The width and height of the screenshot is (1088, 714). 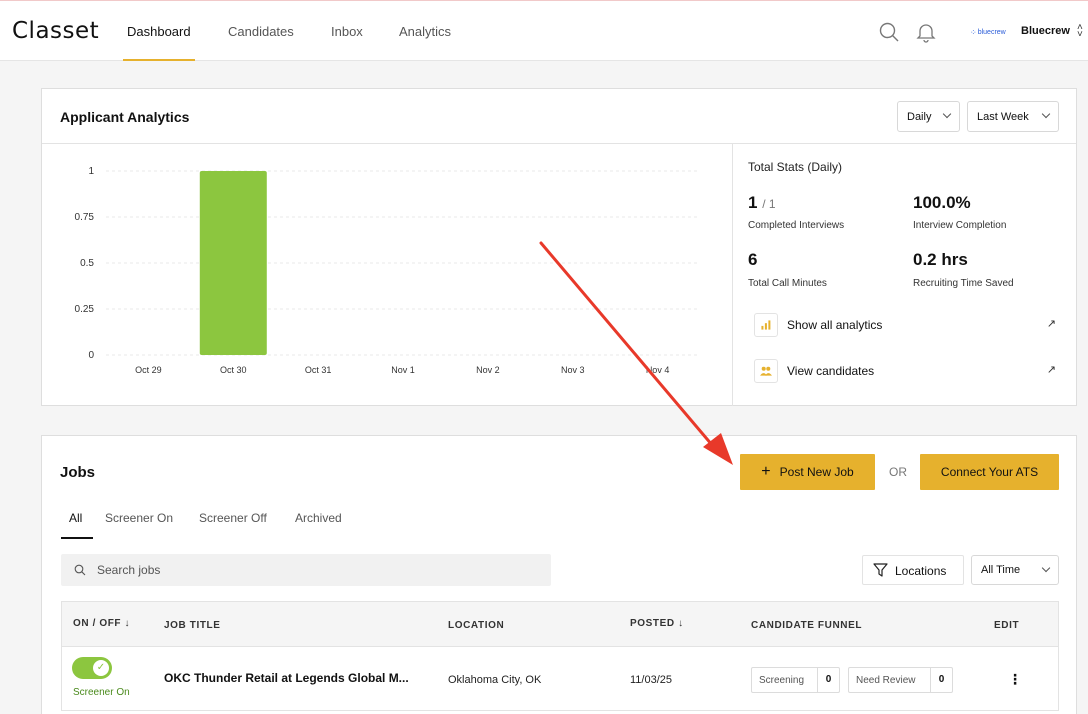 I want to click on post-new-job-label: Post New Job, so click(x=816, y=472).